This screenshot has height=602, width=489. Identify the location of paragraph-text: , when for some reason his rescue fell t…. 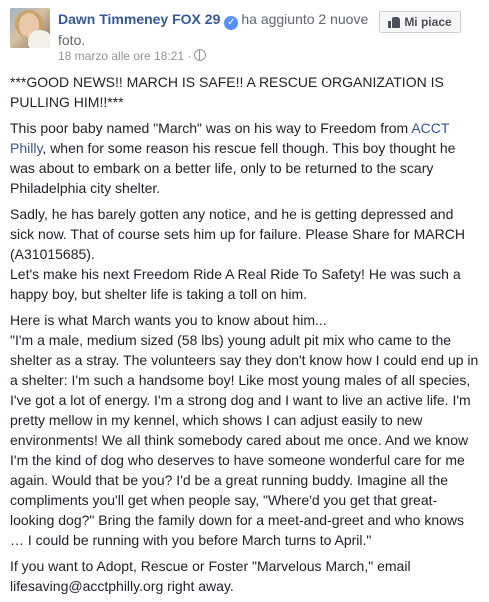
(233, 168).